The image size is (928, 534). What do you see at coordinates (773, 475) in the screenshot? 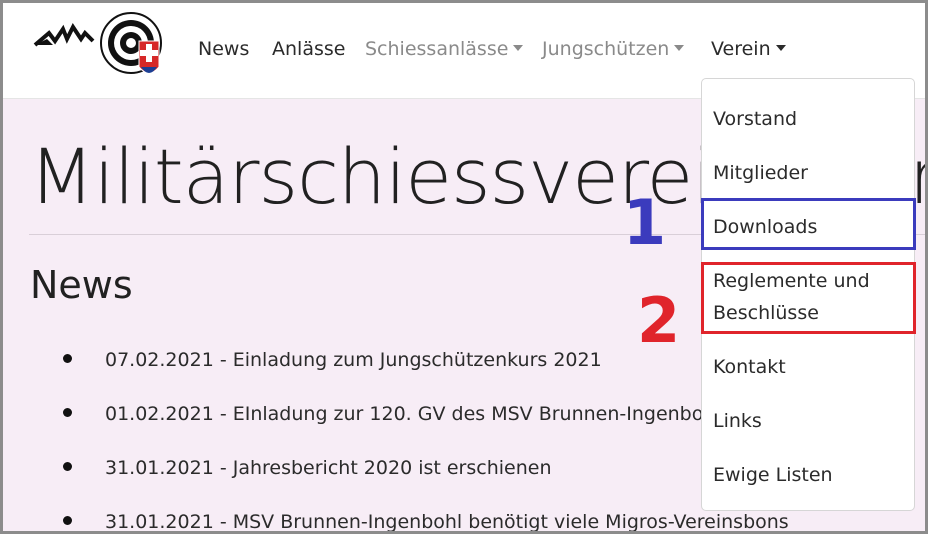
I see `menu-item-ewige-listen: Ewige Listen` at bounding box center [773, 475].